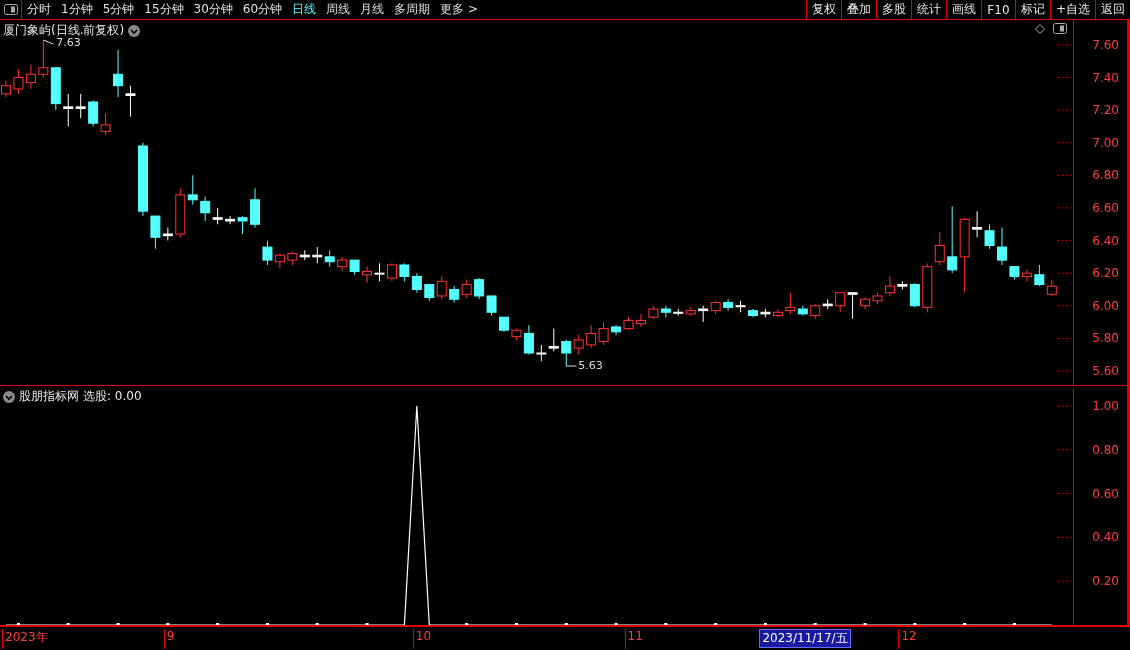 Image resolution: width=1130 pixels, height=650 pixels. What do you see at coordinates (1105, 493) in the screenshot?
I see `indicator-axis-label: 0.60` at bounding box center [1105, 493].